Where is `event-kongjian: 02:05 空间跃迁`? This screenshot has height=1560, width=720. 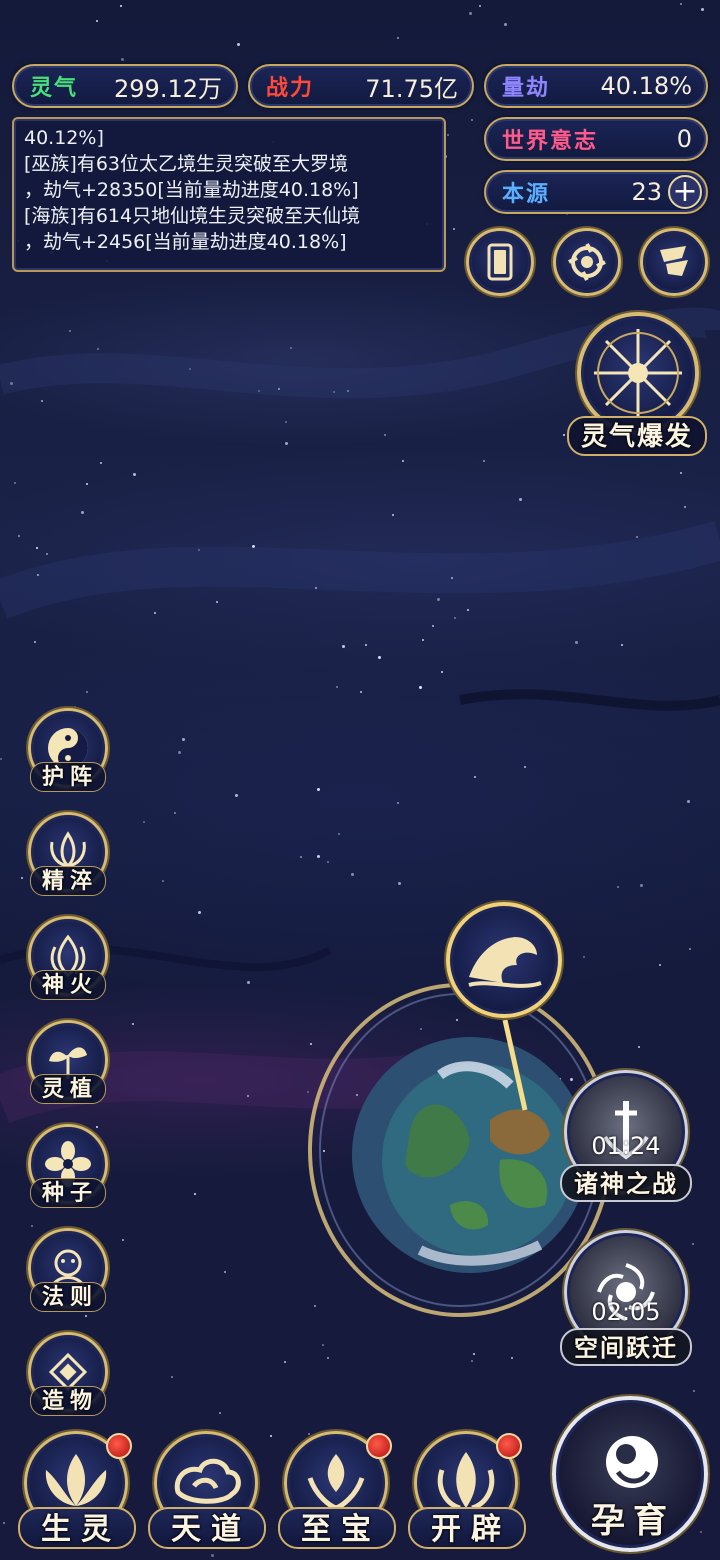
event-kongjian: 02:05 空间跃迁 is located at coordinates (626, 1298).